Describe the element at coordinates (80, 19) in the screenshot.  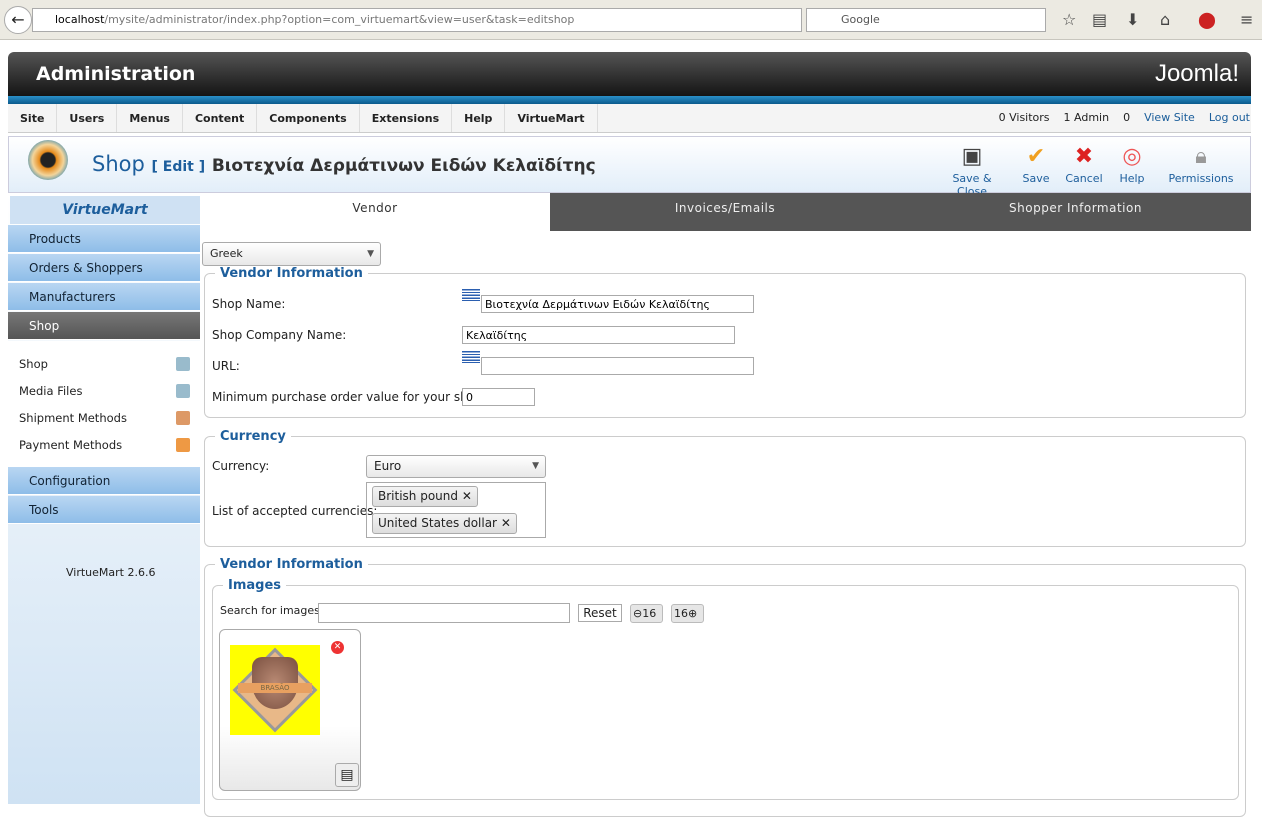
I see `url-host: localhost` at that location.